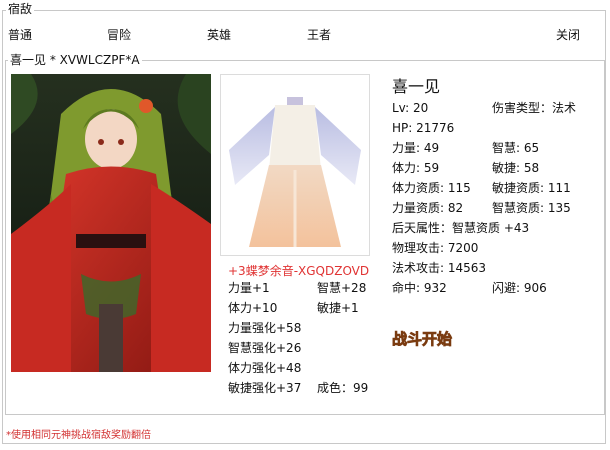  Describe the element at coordinates (431, 188) in the screenshot. I see `stat-stamina-aptitude: 体力资质: 115` at that location.